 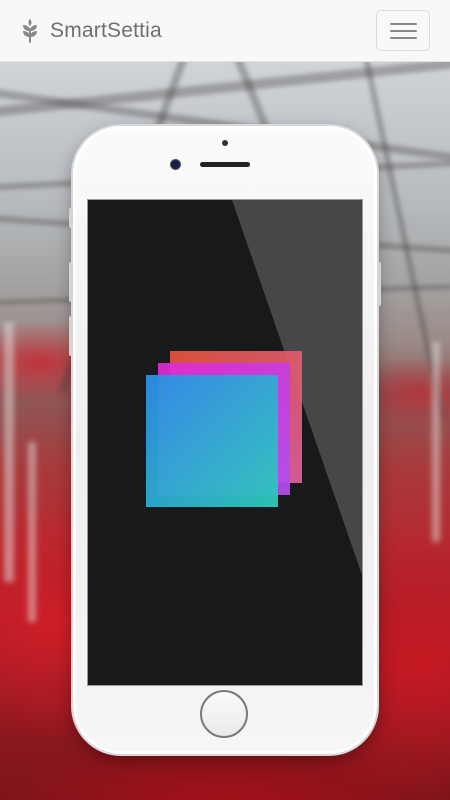 I want to click on volume-down-button, so click(x=71, y=336).